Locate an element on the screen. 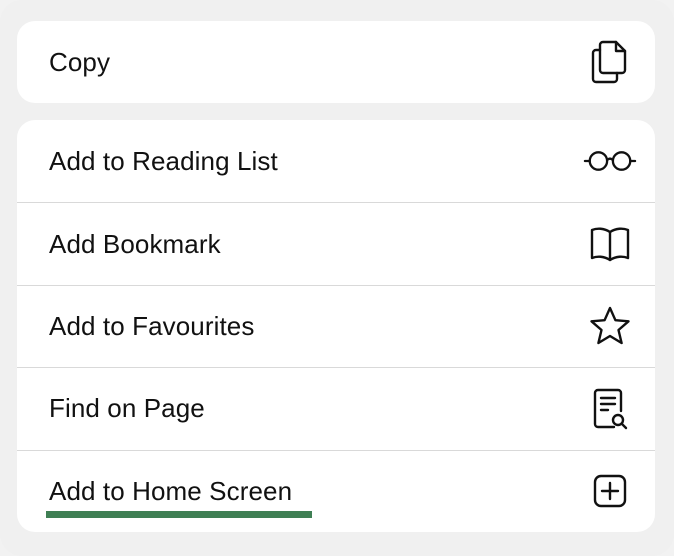  menu-item-add-to-favourites: Add to Favourites is located at coordinates (336, 325).